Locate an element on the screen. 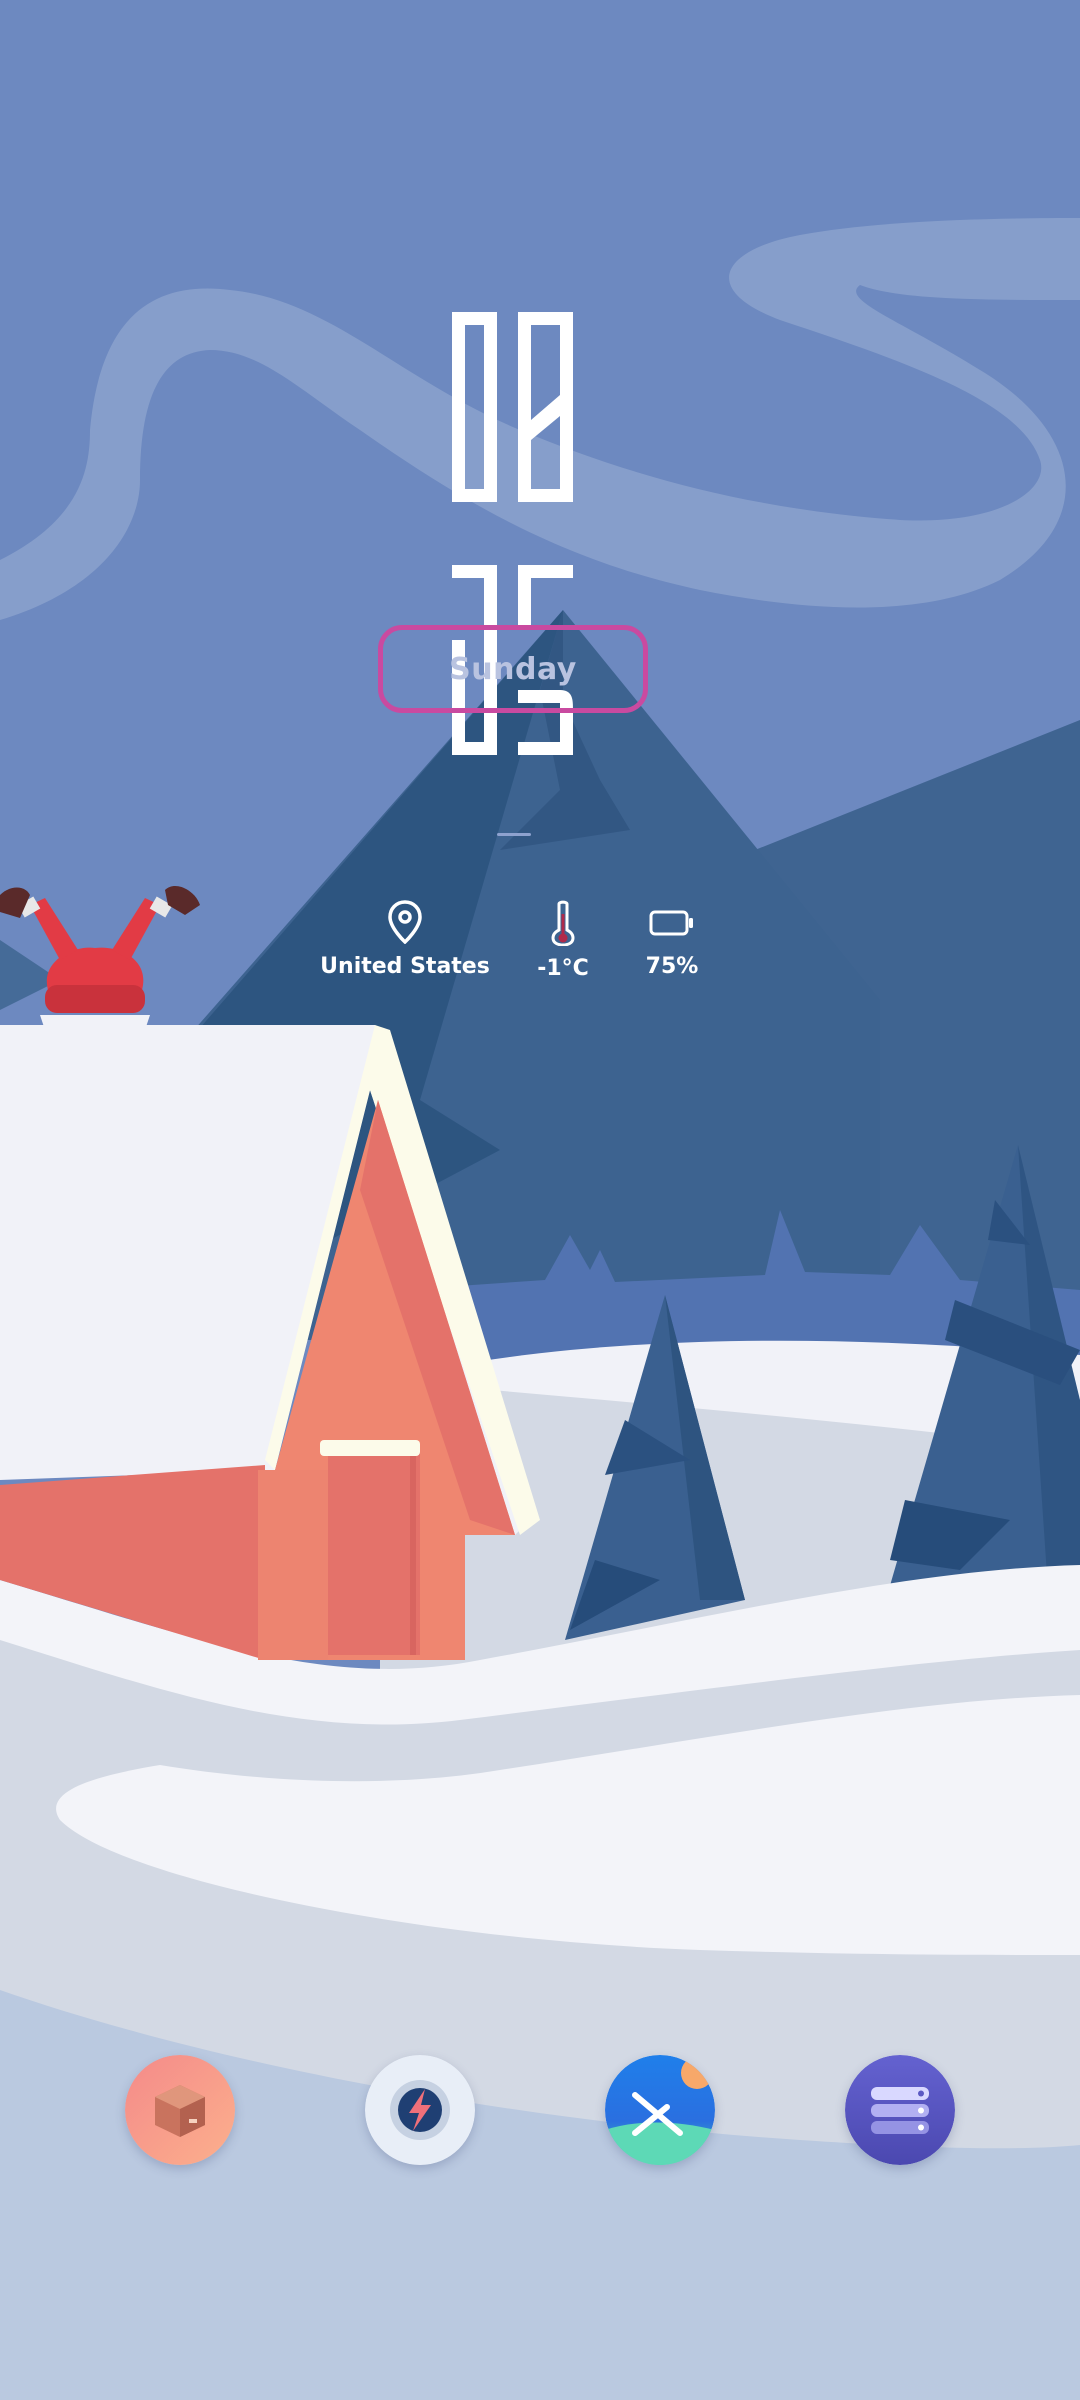 The image size is (1080, 2400). app-dock is located at coordinates (540, 2111).